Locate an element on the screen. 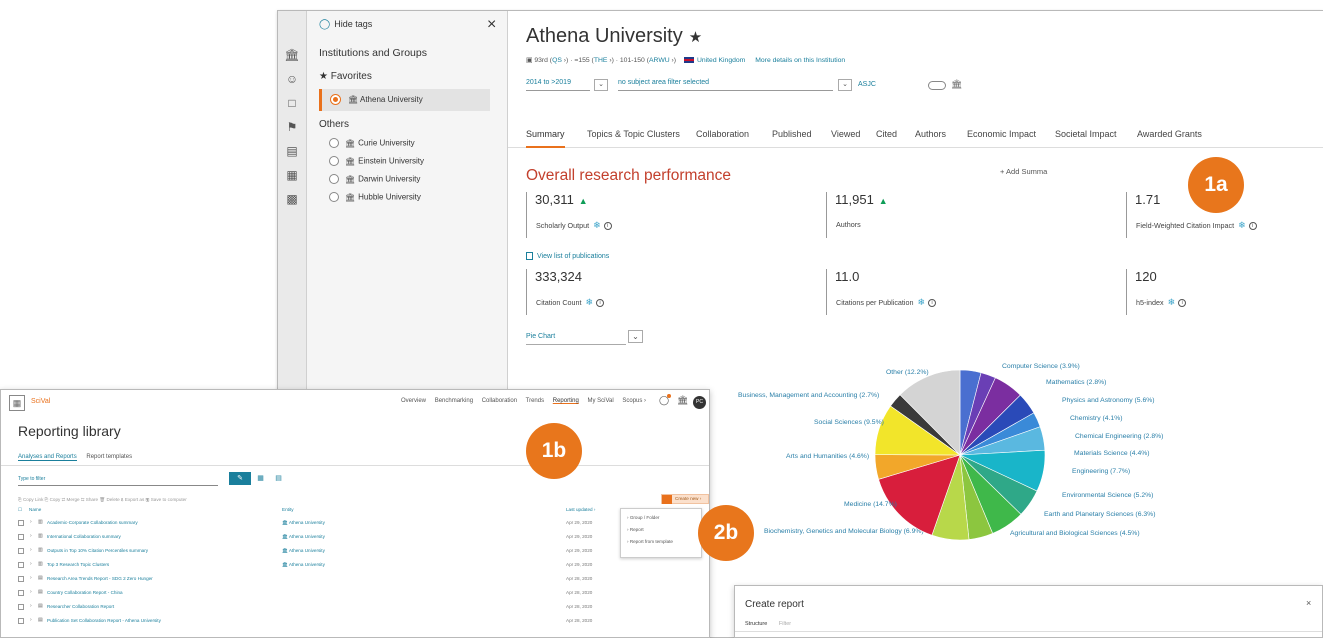 This screenshot has width=1323, height=638. dialog-title: Create report is located at coordinates (774, 604).